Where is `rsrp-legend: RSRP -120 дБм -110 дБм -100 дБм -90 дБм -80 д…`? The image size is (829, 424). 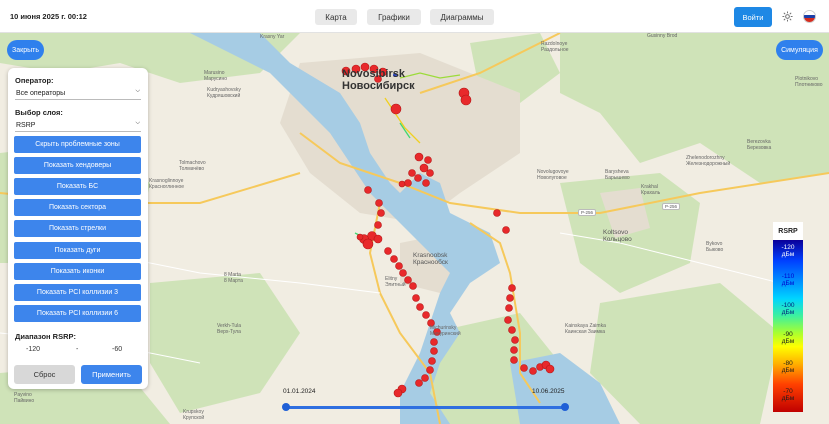 rsrp-legend: RSRP -120 дБм -110 дБм -100 дБм -90 дБм -80 д… is located at coordinates (788, 317).